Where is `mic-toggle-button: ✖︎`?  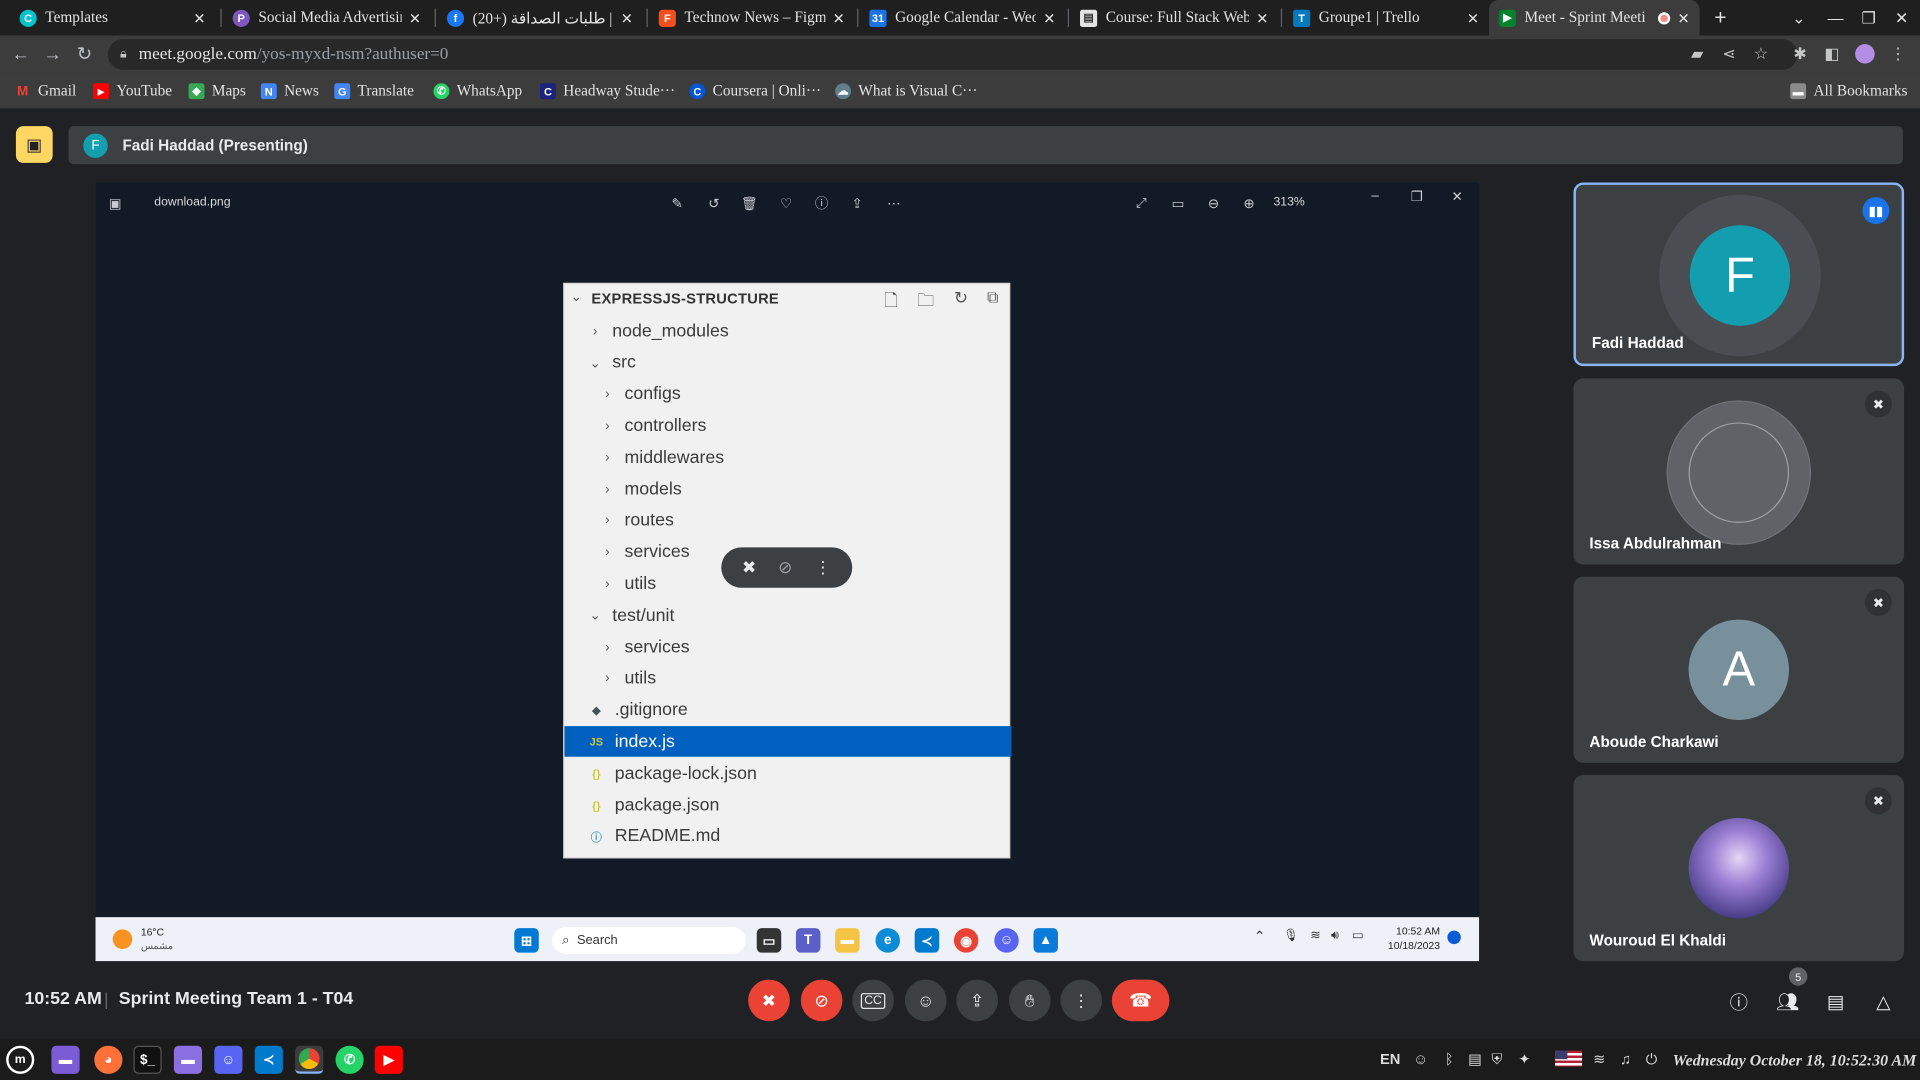 mic-toggle-button: ✖︎ is located at coordinates (769, 1000).